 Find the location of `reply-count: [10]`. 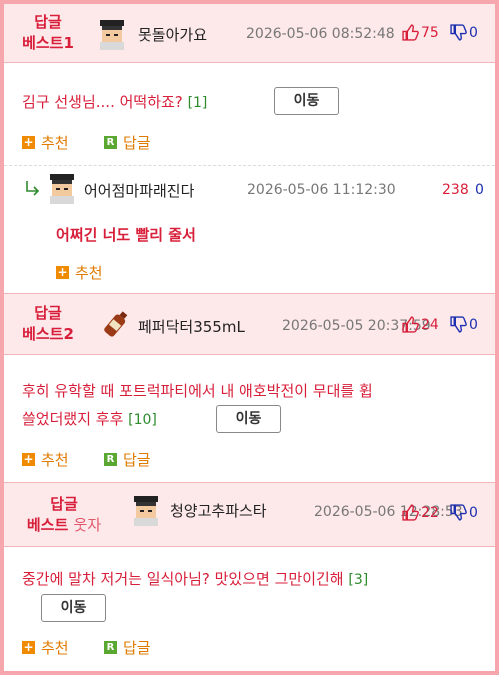

reply-count: [10] is located at coordinates (142, 420).